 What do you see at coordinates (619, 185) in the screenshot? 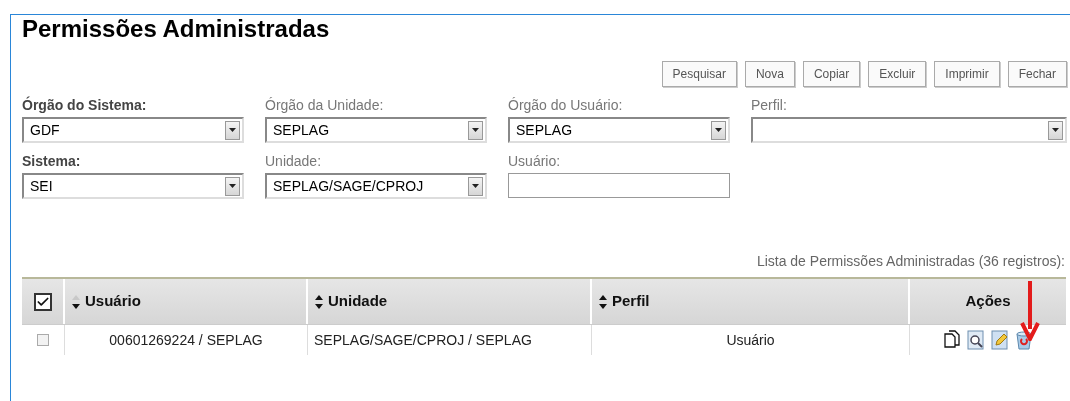
I see `input-field` at bounding box center [619, 185].